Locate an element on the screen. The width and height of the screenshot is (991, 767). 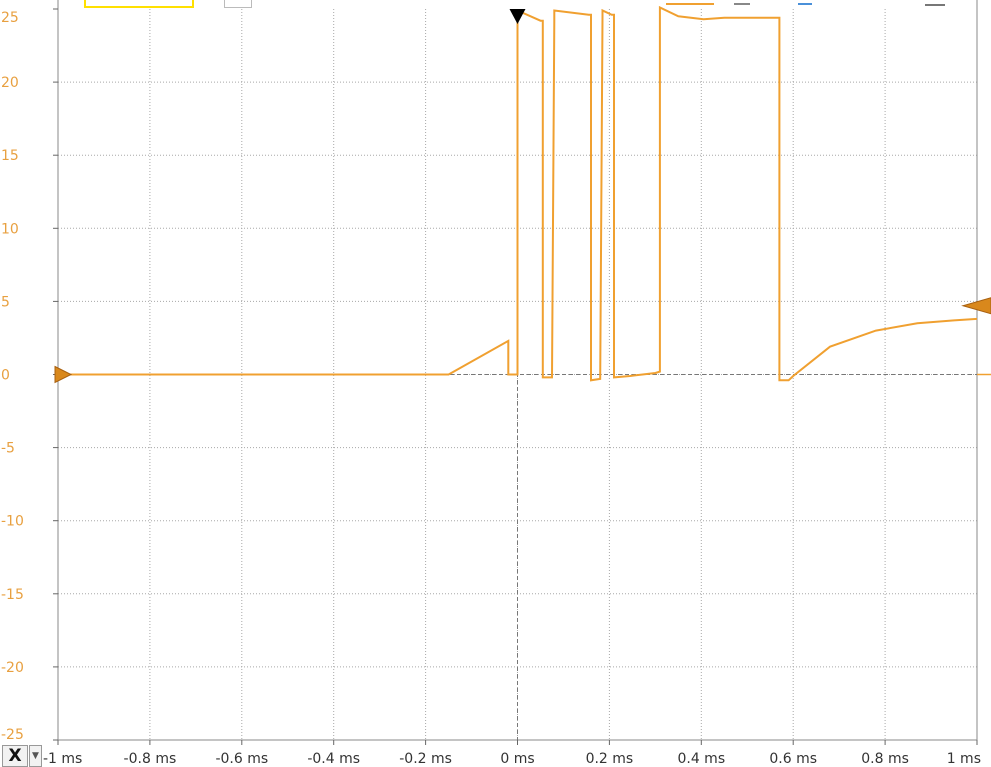
ground-level-marker is located at coordinates (63, 374).